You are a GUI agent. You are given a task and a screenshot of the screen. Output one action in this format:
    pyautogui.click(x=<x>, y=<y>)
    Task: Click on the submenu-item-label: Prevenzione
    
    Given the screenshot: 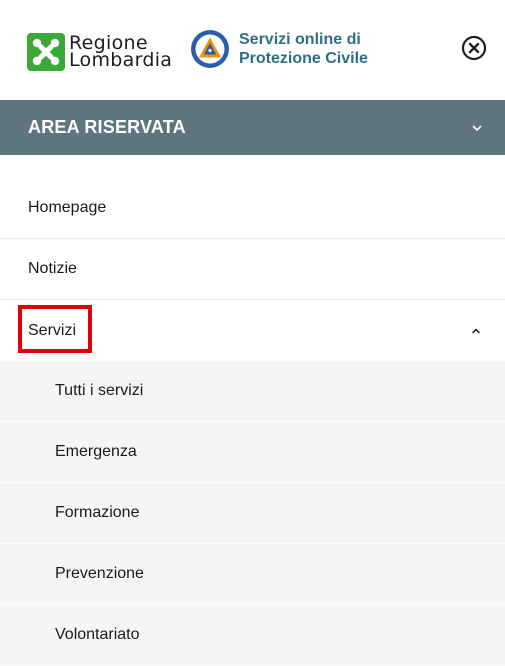 What is the action you would take?
    pyautogui.click(x=99, y=573)
    